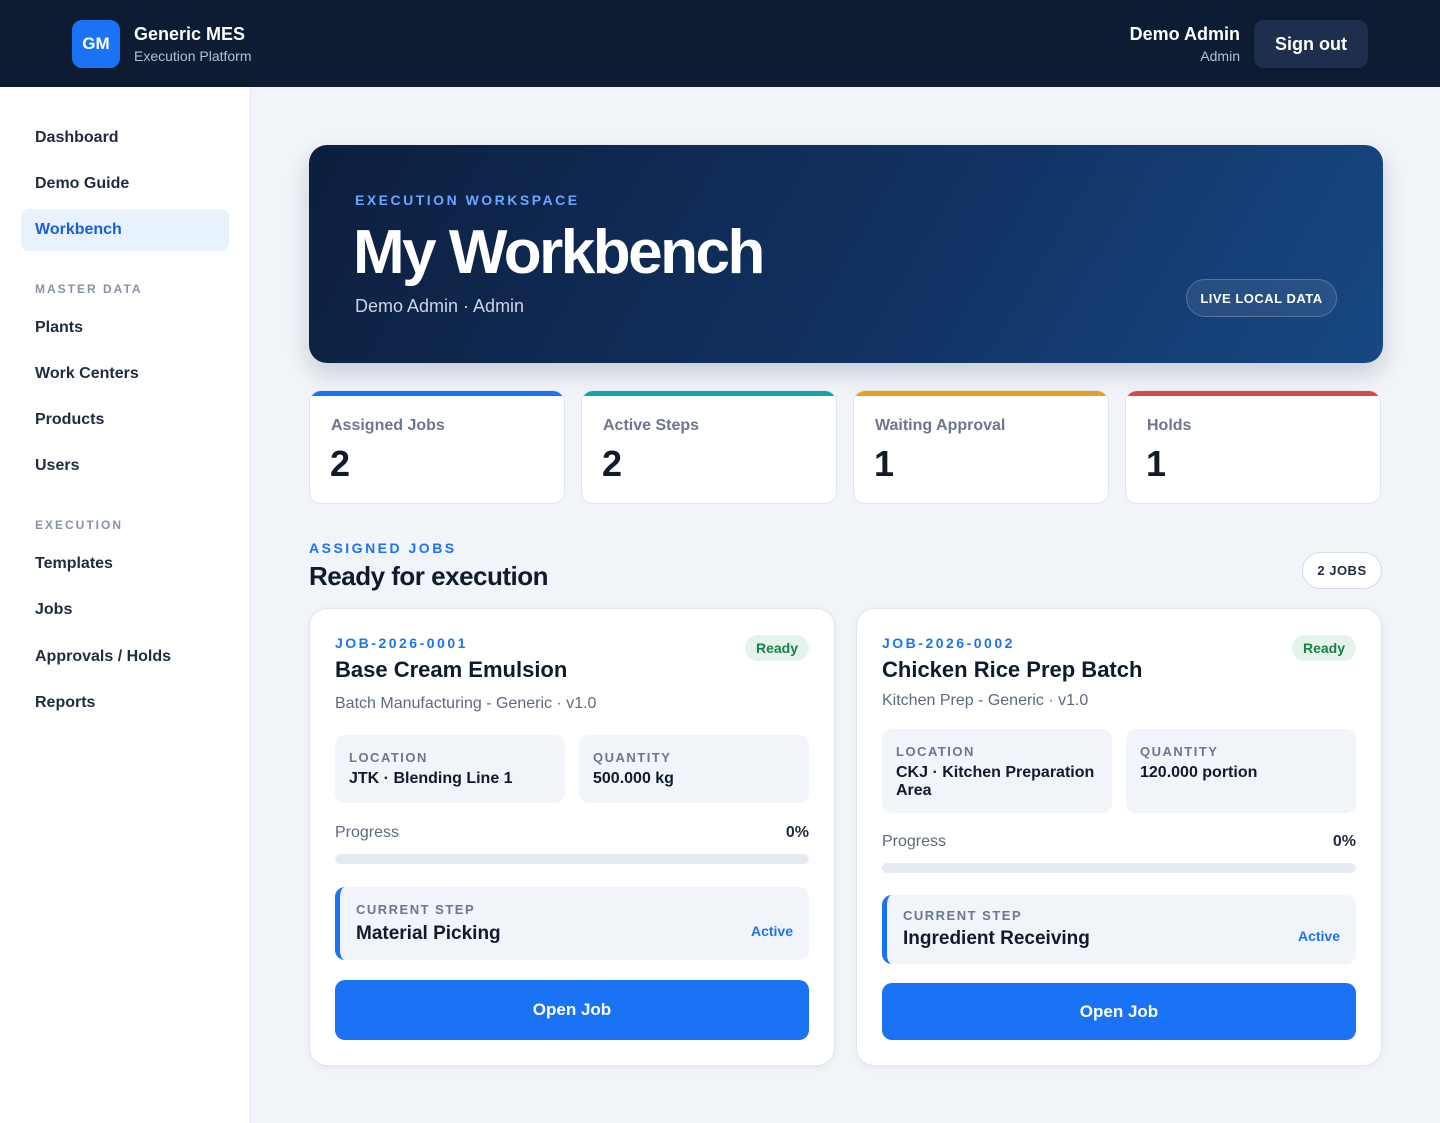  What do you see at coordinates (79, 525) in the screenshot?
I see `sidebar-section-execution: EXECUTION` at bounding box center [79, 525].